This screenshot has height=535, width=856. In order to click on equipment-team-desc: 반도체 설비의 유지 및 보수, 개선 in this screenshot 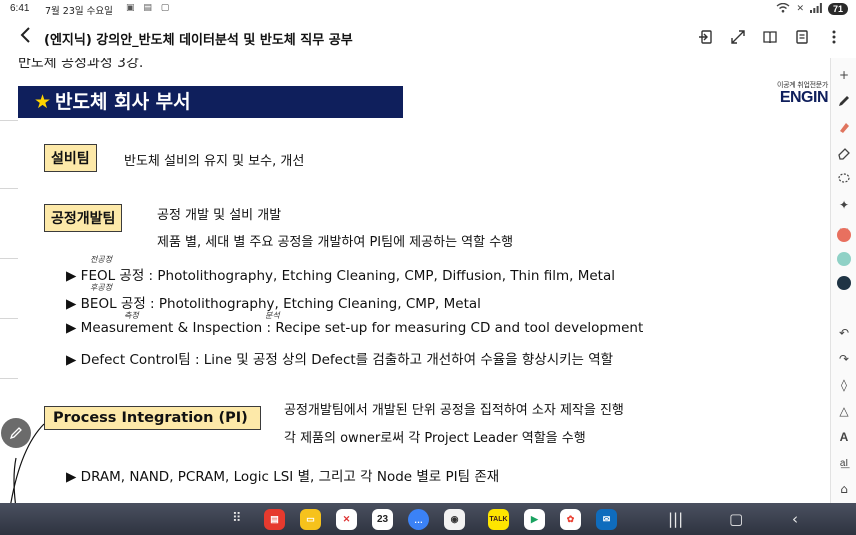, I will do `click(214, 161)`.